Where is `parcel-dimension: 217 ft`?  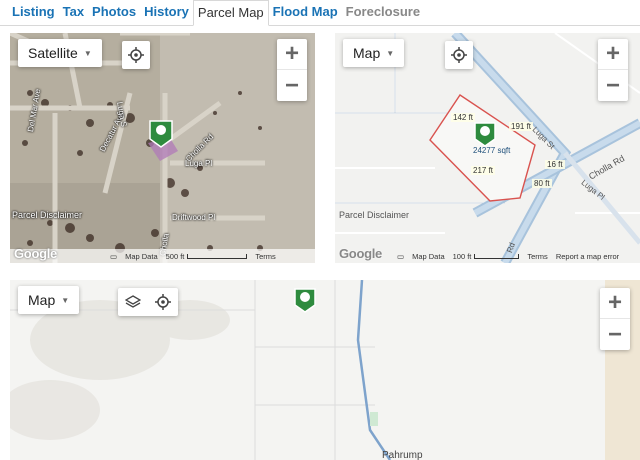 parcel-dimension: 217 ft is located at coordinates (483, 170).